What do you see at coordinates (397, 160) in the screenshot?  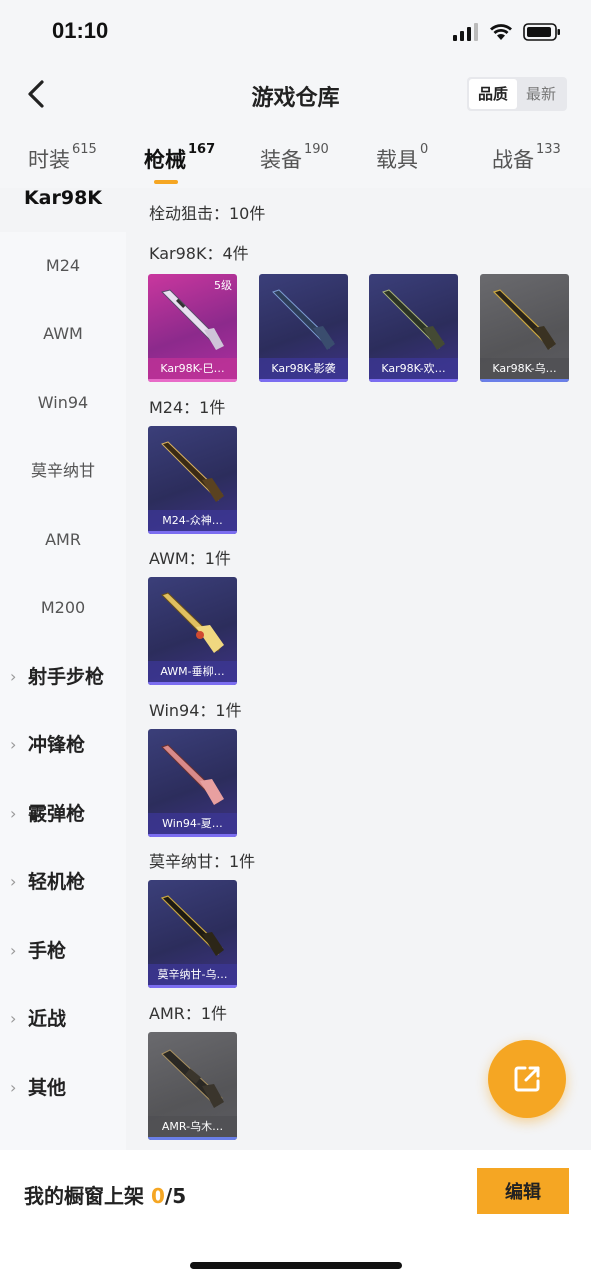 I see `tab-label: 载具` at bounding box center [397, 160].